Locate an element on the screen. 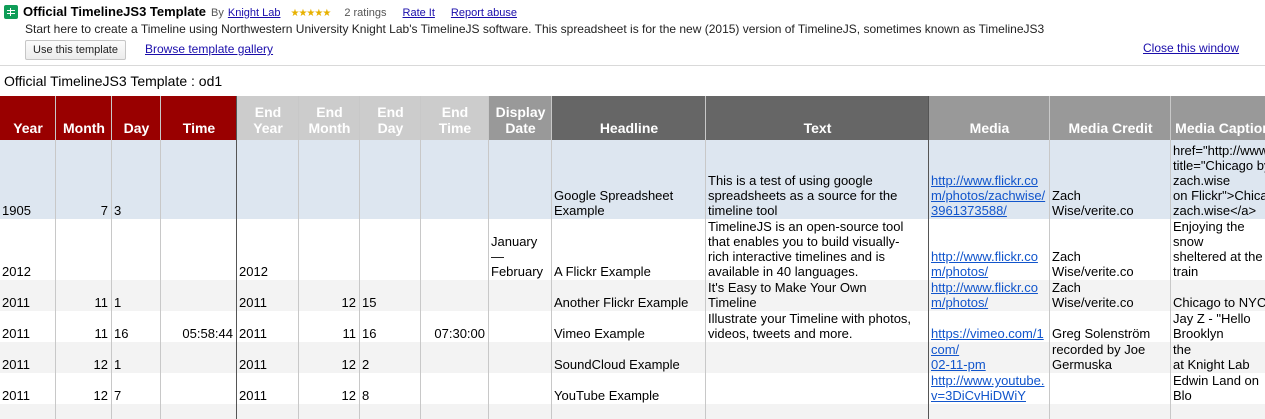 Image resolution: width=1265 pixels, height=419 pixels. column-header: Media Caption is located at coordinates (1218, 118).